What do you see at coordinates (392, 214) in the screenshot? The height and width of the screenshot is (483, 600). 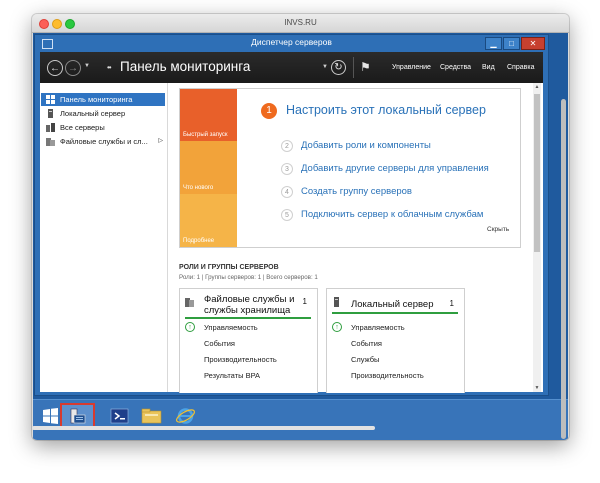 I see `connect-cloud-link: Подключить сервер к облачным службам` at bounding box center [392, 214].